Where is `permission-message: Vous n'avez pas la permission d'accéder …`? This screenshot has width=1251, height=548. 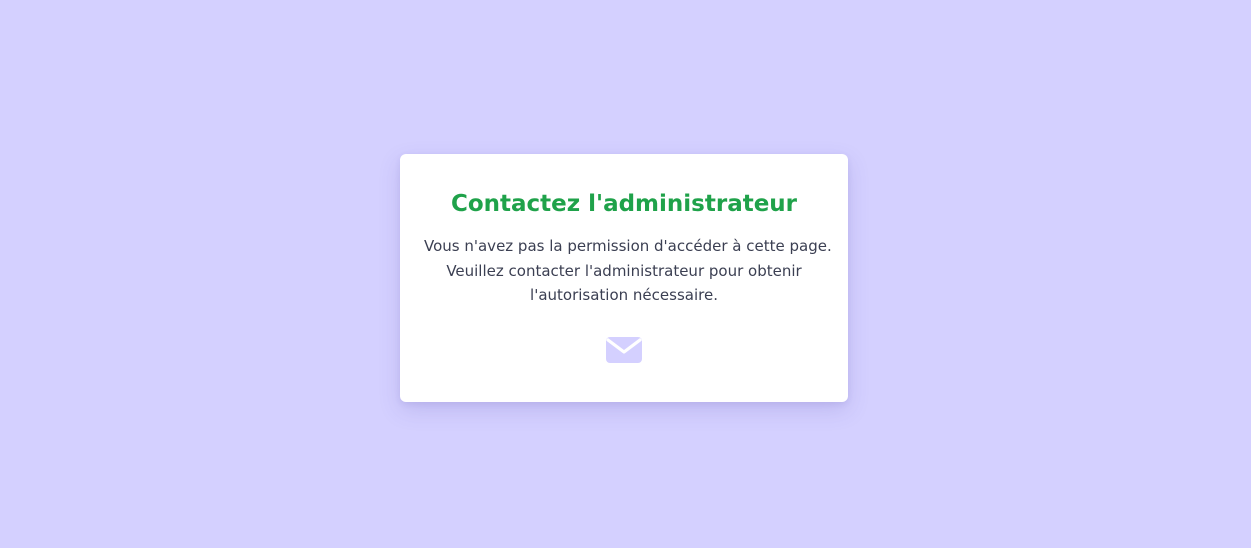
permission-message: Vous n'avez pas la permission d'accéder … is located at coordinates (628, 271).